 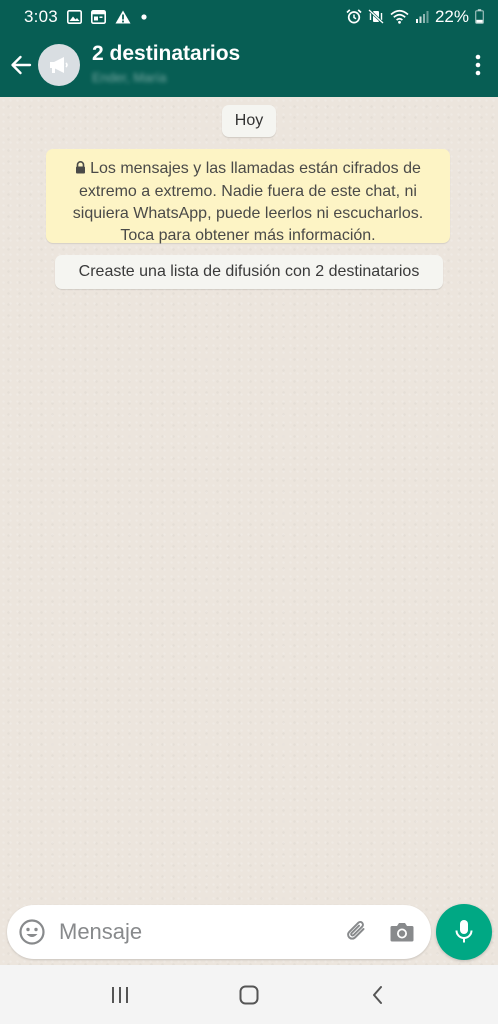 I want to click on avatar, so click(x=59, y=65).